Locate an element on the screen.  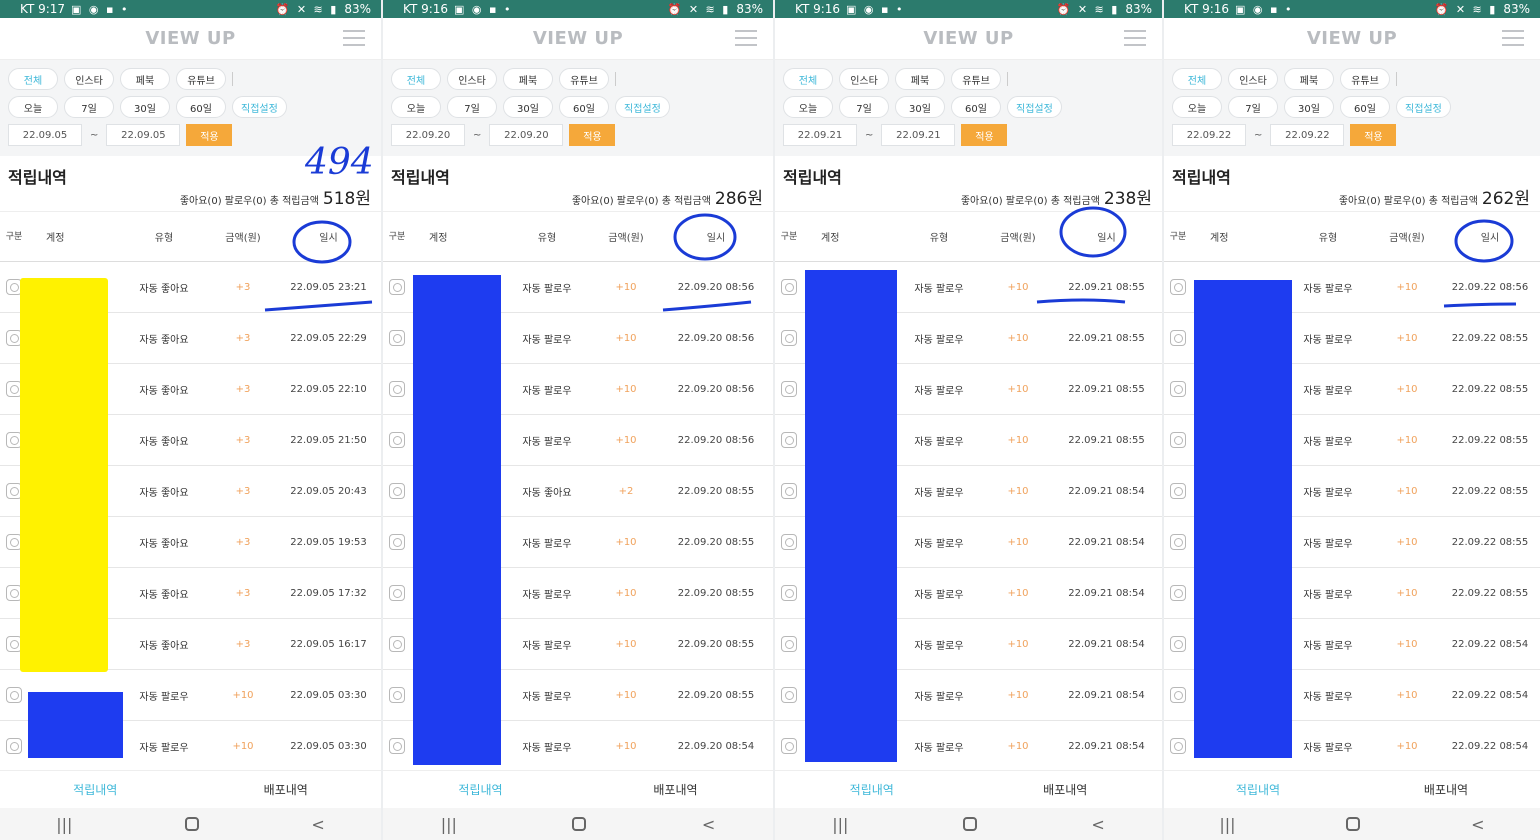
date-to-input: 22.09.22 is located at coordinates (1307, 135).